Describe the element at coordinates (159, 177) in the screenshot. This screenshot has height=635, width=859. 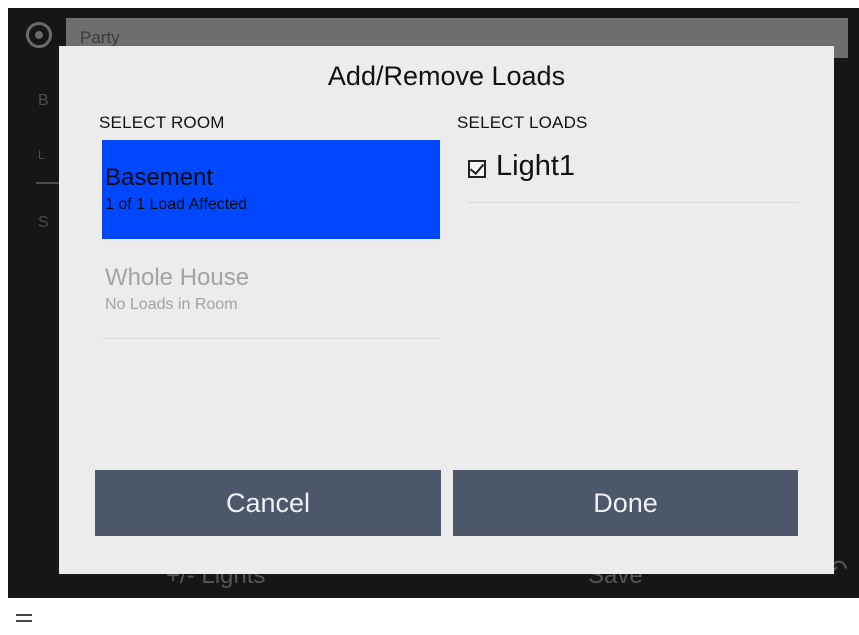
I see `room-name: Basement` at that location.